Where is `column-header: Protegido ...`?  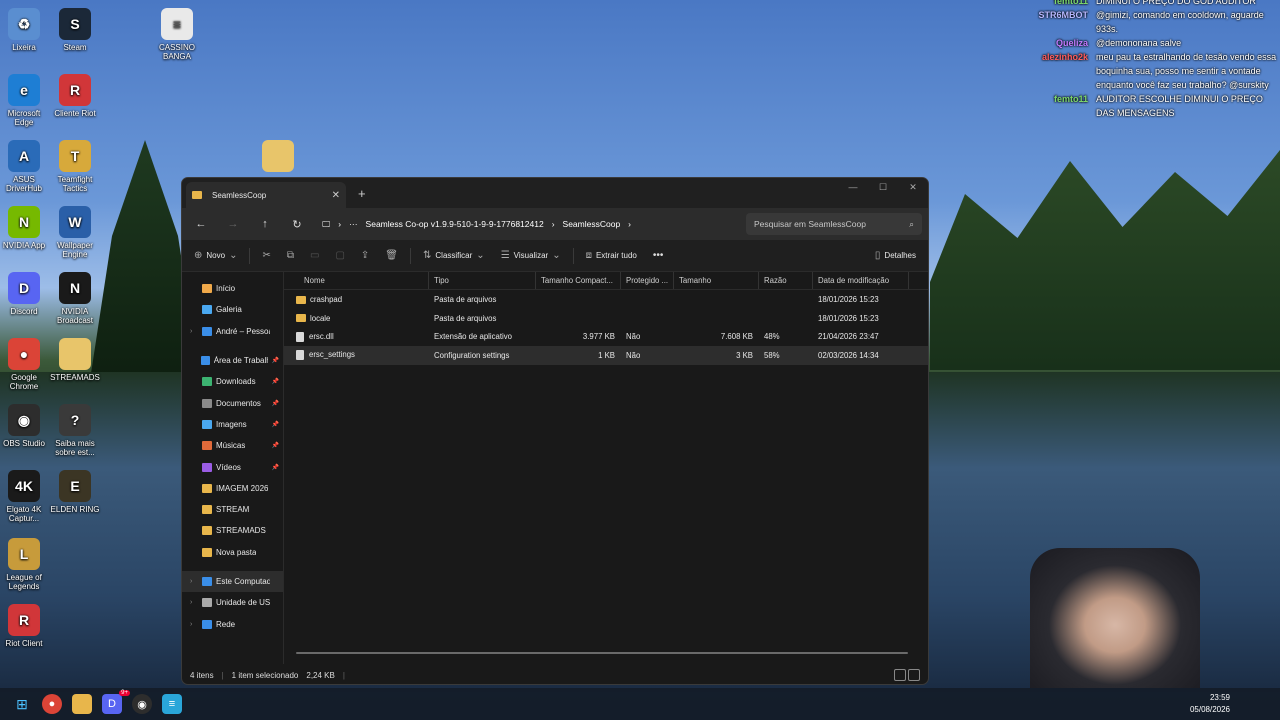 column-header: Protegido ... is located at coordinates (647, 280).